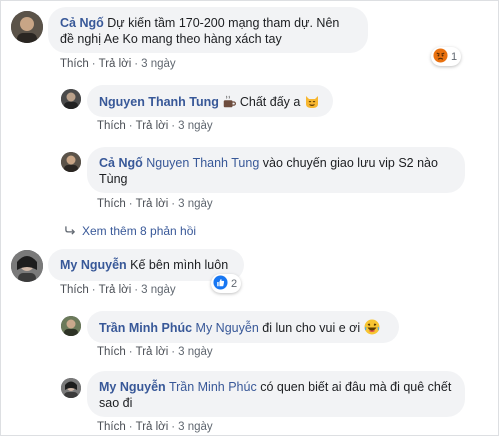  I want to click on reaction-summary: 1, so click(446, 56).